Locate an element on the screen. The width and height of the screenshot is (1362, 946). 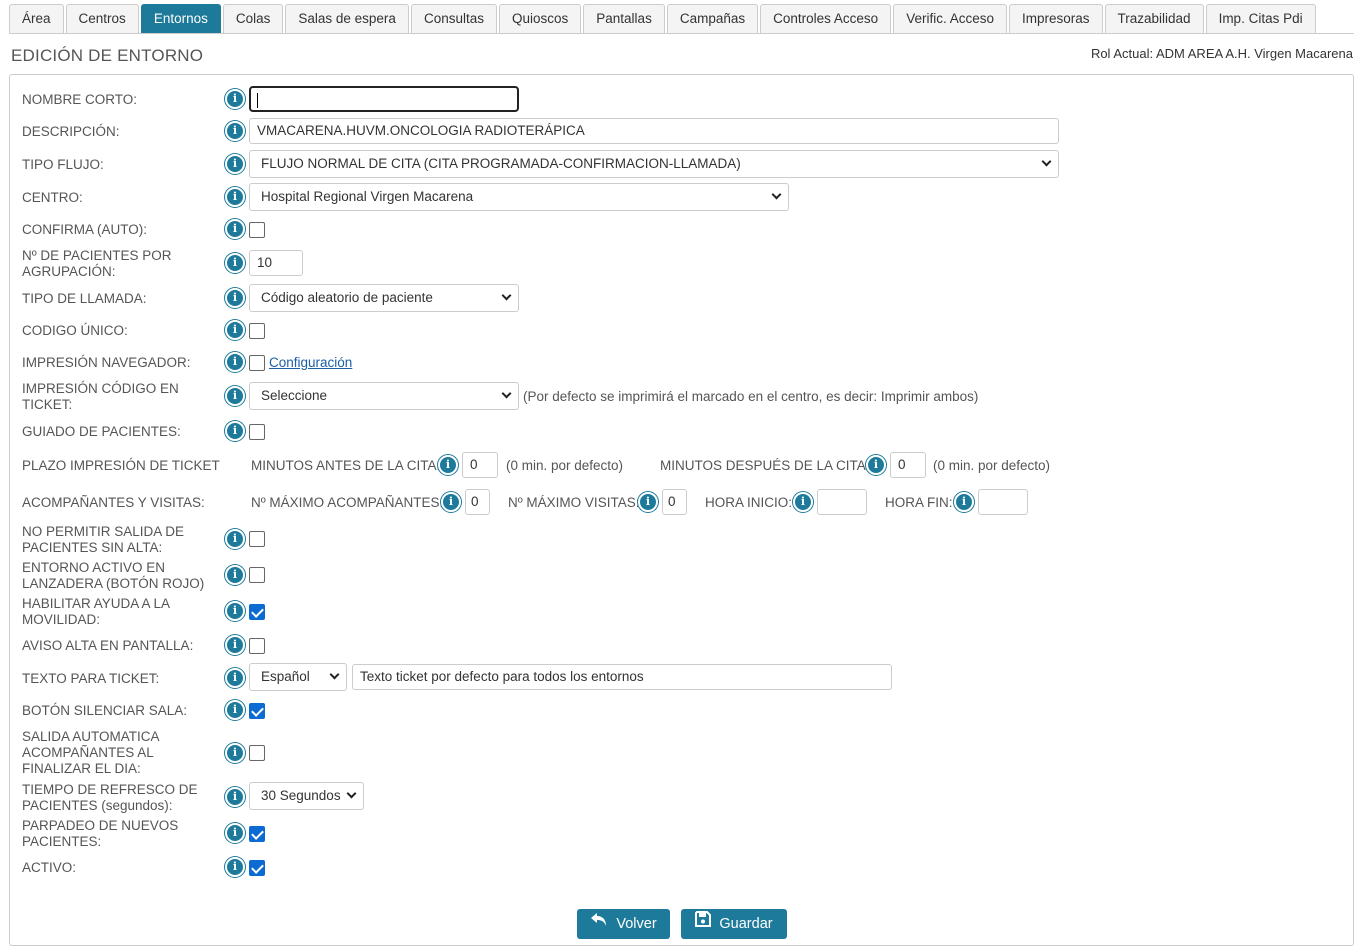
tab-impresoras: Impresoras is located at coordinates (1055, 18).